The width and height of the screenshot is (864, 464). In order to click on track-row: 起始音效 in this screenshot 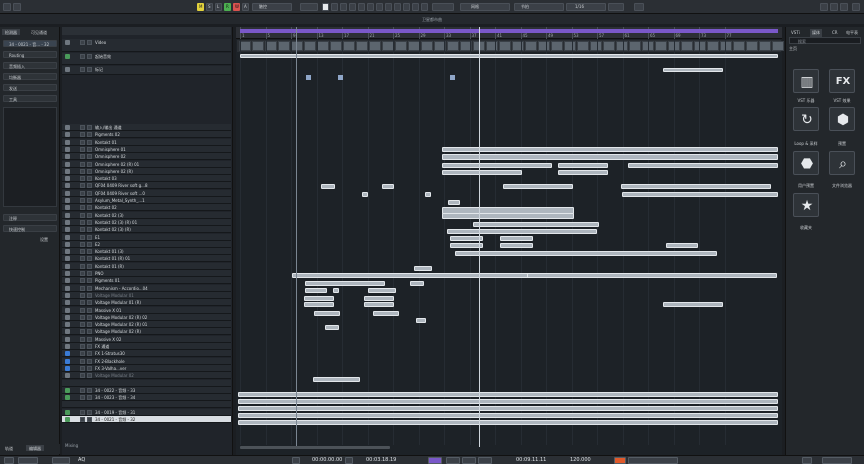, I will do `click(146, 59)`.